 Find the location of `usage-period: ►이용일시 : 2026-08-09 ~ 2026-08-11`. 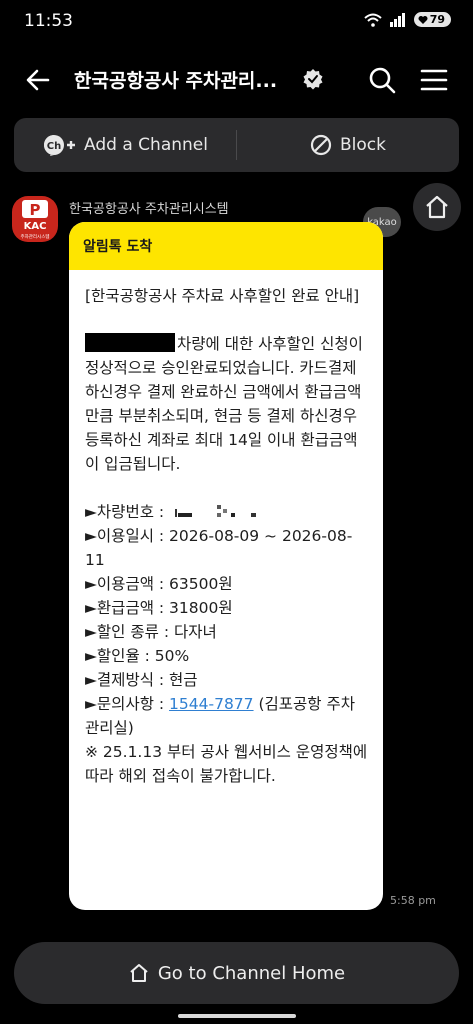

usage-period: ►이용일시 : 2026-08-09 ~ 2026-08-11 is located at coordinates (219, 548).